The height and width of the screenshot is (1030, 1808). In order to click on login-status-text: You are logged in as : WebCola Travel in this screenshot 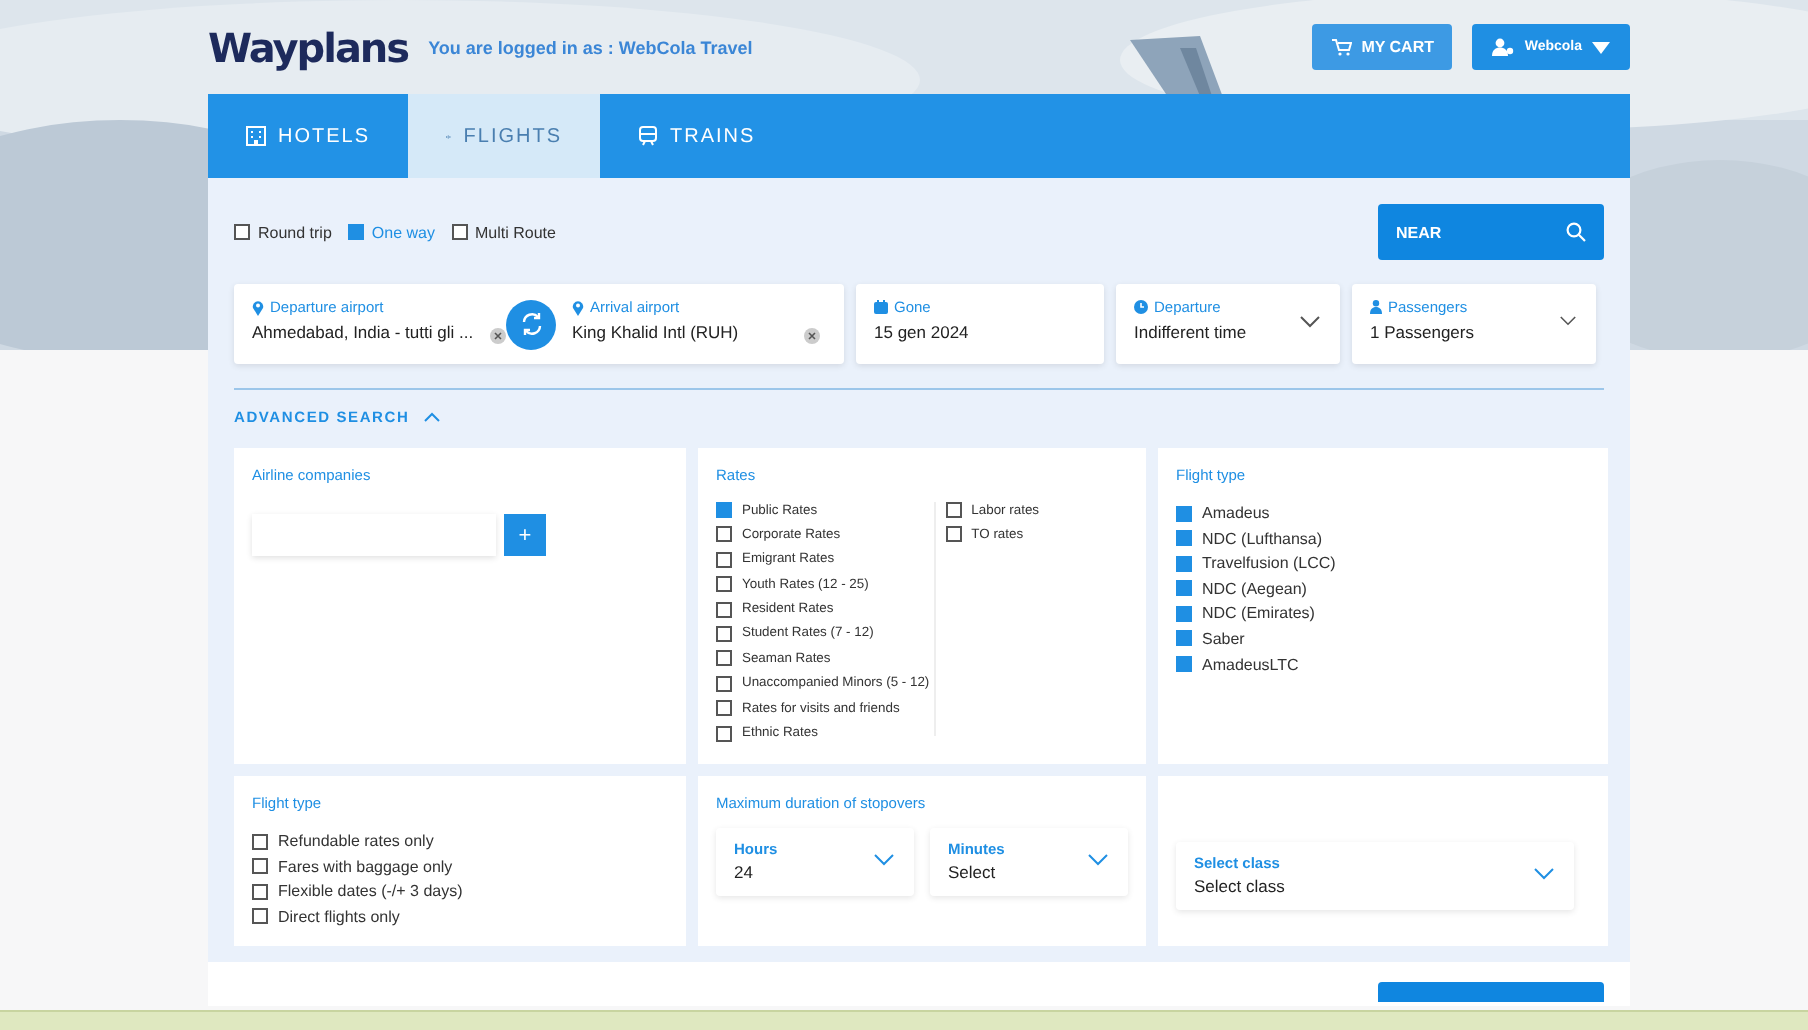, I will do `click(590, 47)`.